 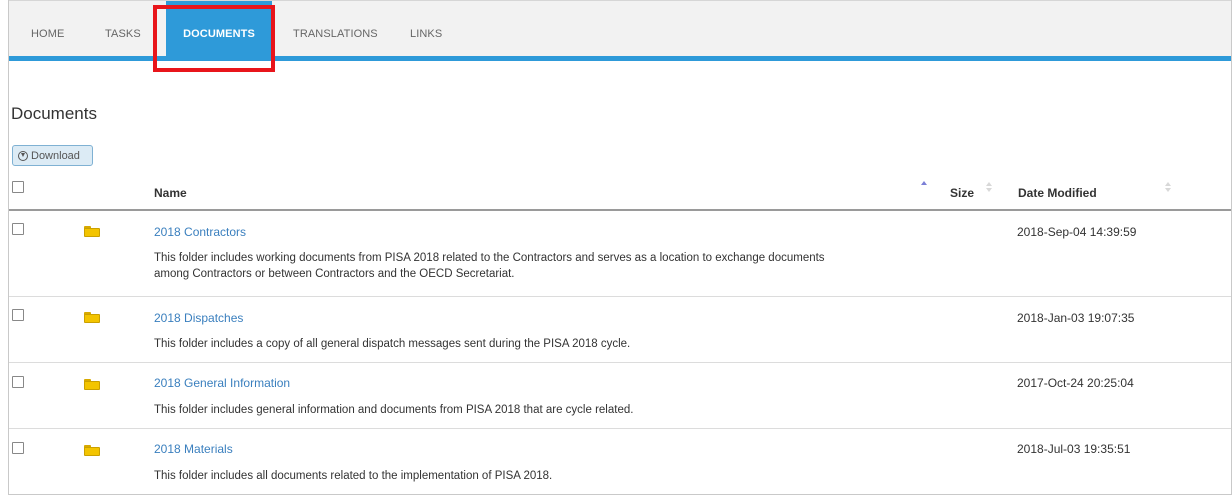 I want to click on download-button: Download, so click(x=52, y=155).